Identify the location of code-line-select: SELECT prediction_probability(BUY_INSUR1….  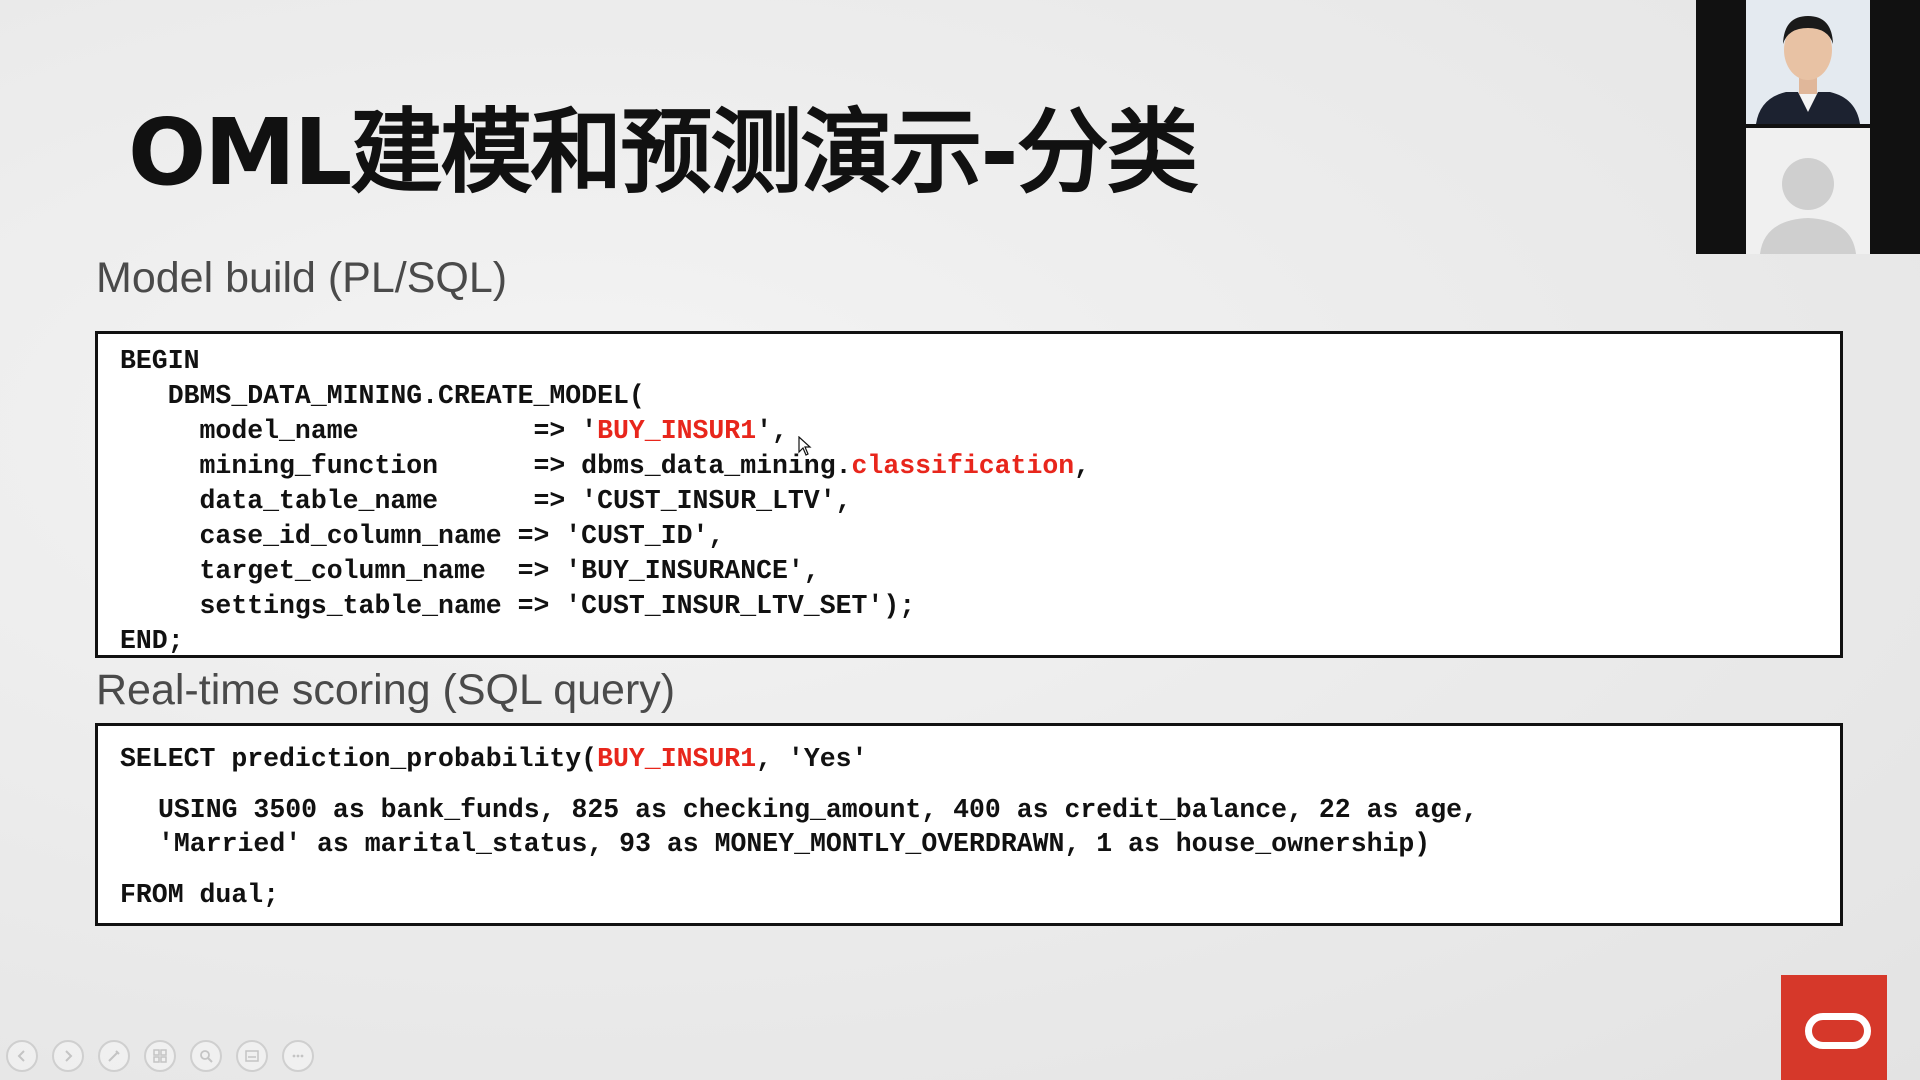
(493, 759).